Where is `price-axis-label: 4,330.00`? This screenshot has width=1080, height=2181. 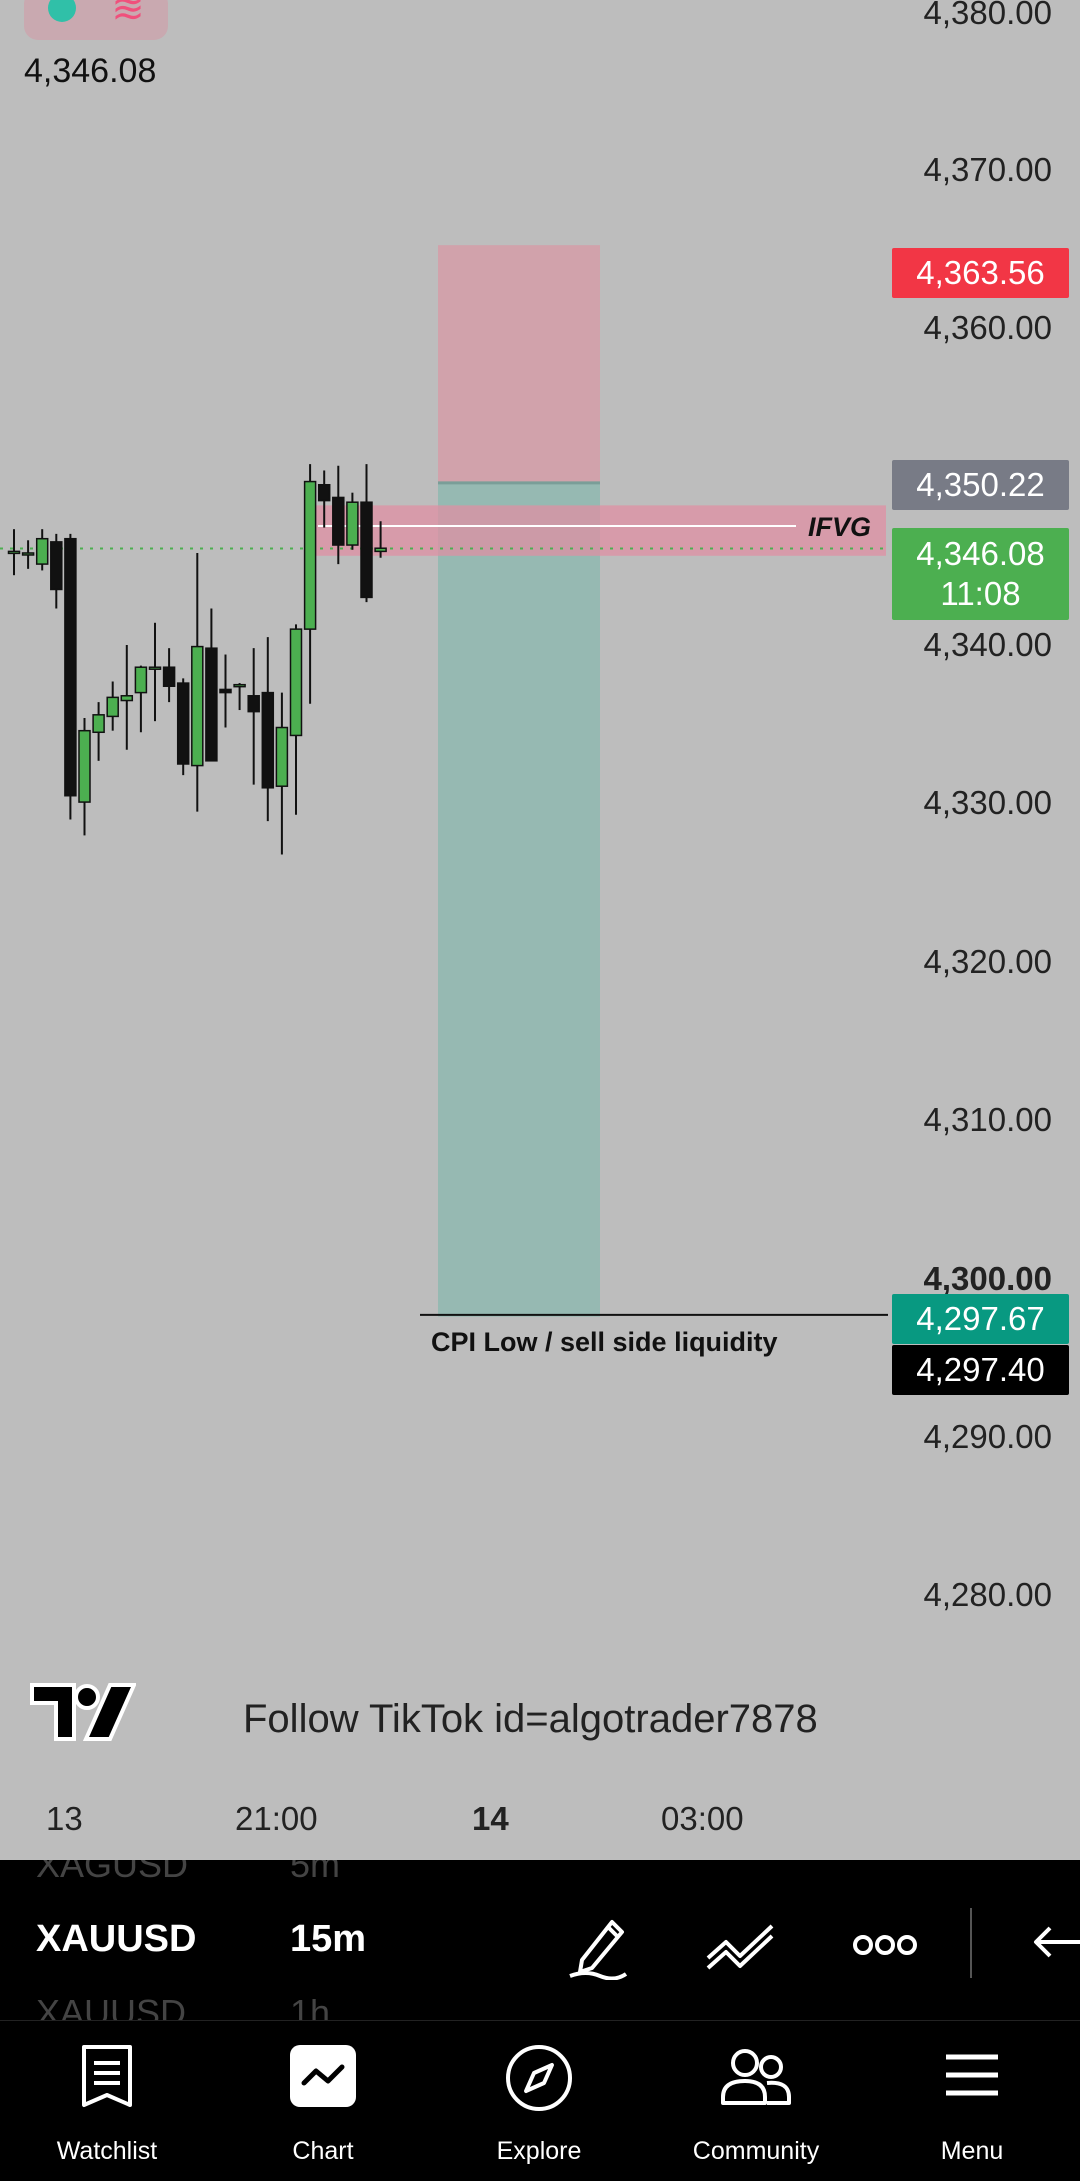
price-axis-label: 4,330.00 is located at coordinates (987, 802).